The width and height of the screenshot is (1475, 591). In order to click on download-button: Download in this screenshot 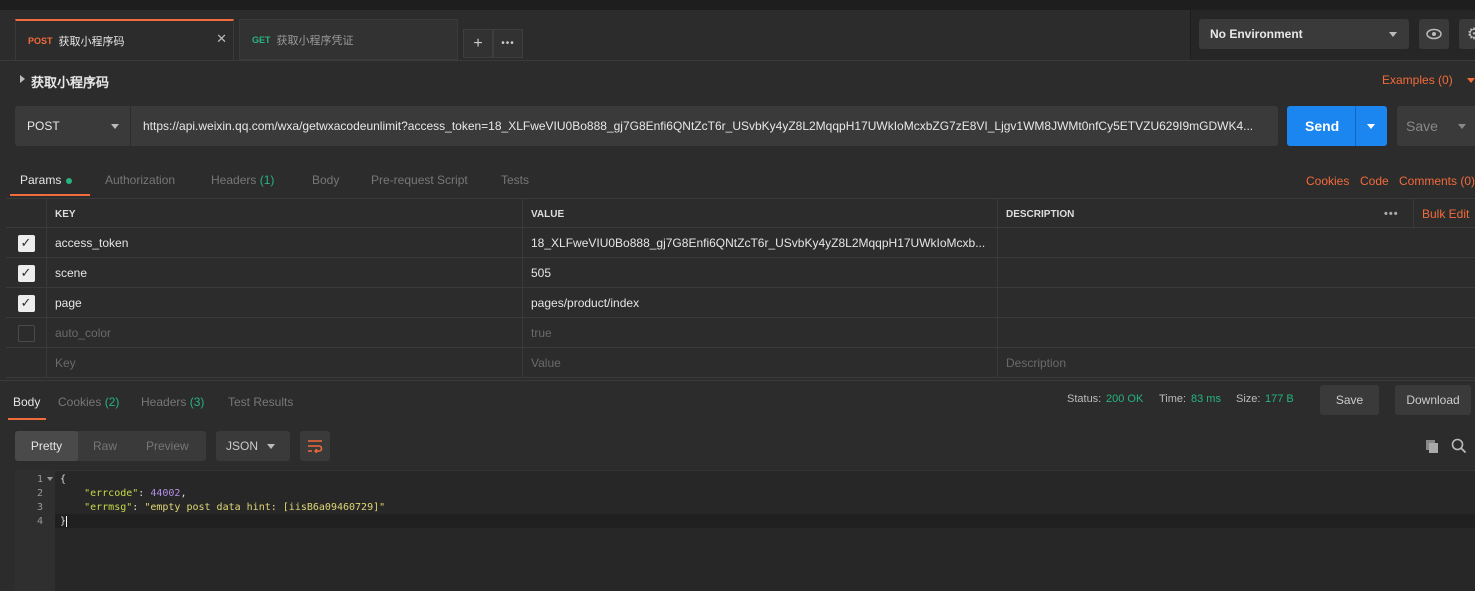, I will do `click(1433, 400)`.